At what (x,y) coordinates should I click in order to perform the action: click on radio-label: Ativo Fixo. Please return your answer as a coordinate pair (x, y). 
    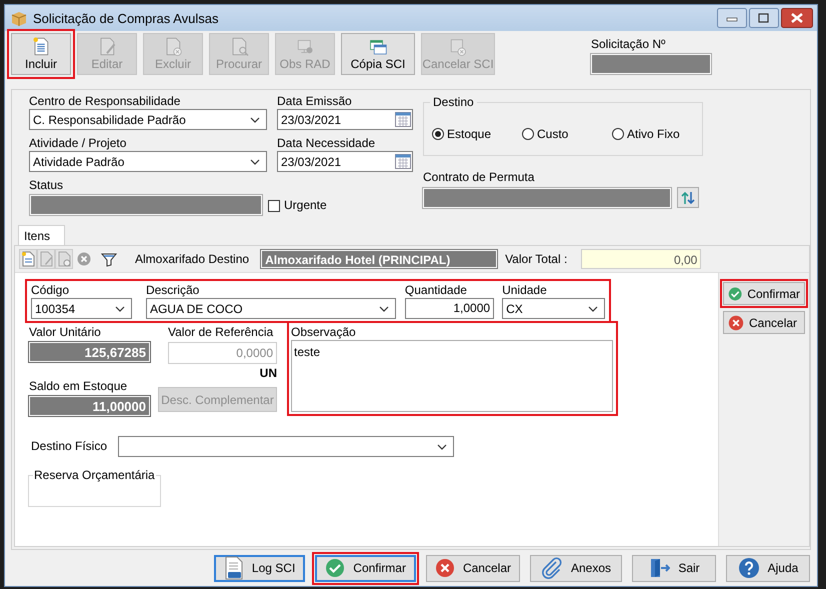
    Looking at the image, I should click on (653, 134).